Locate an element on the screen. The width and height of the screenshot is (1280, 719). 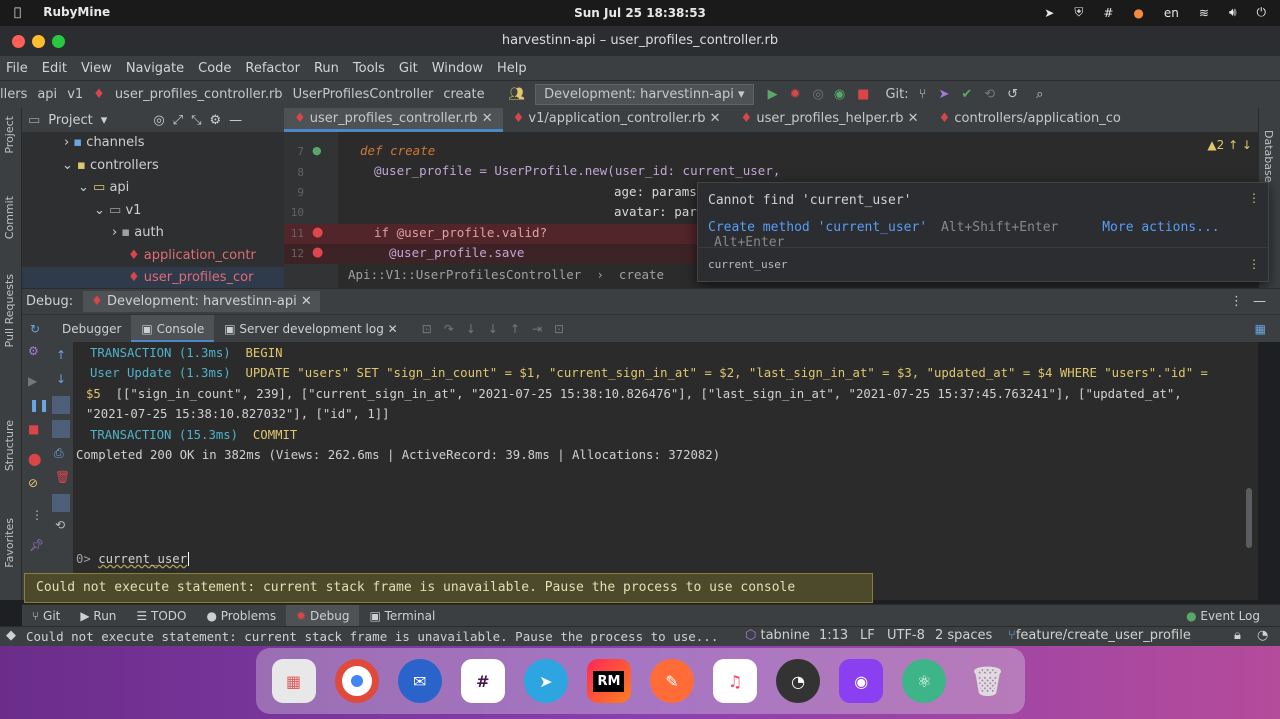
popup-footer-menu-icon: ⋮ is located at coordinates (1254, 264).